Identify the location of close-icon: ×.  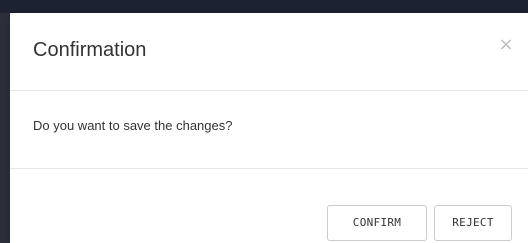
(506, 45).